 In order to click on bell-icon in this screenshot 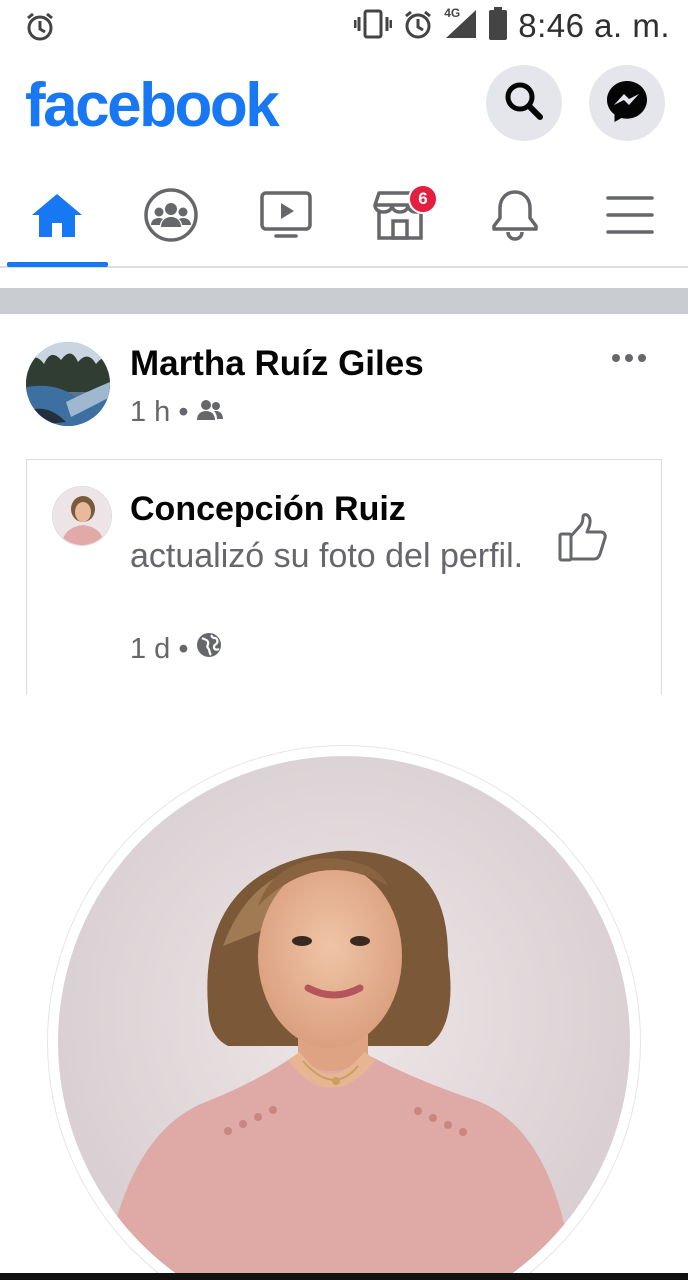, I will do `click(515, 217)`.